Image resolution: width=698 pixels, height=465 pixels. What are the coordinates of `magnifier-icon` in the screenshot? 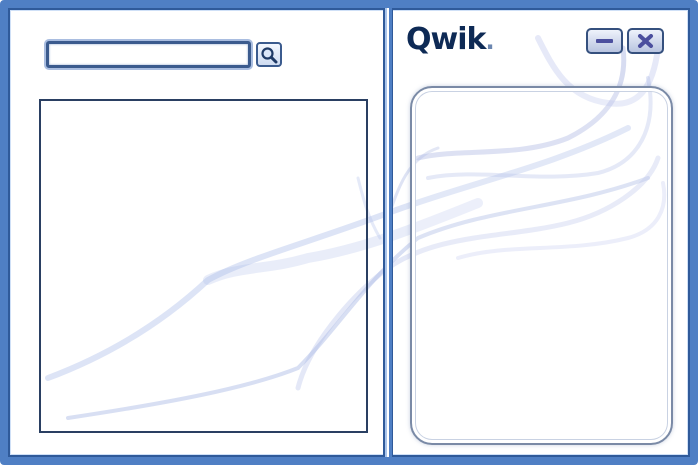 It's located at (269, 55).